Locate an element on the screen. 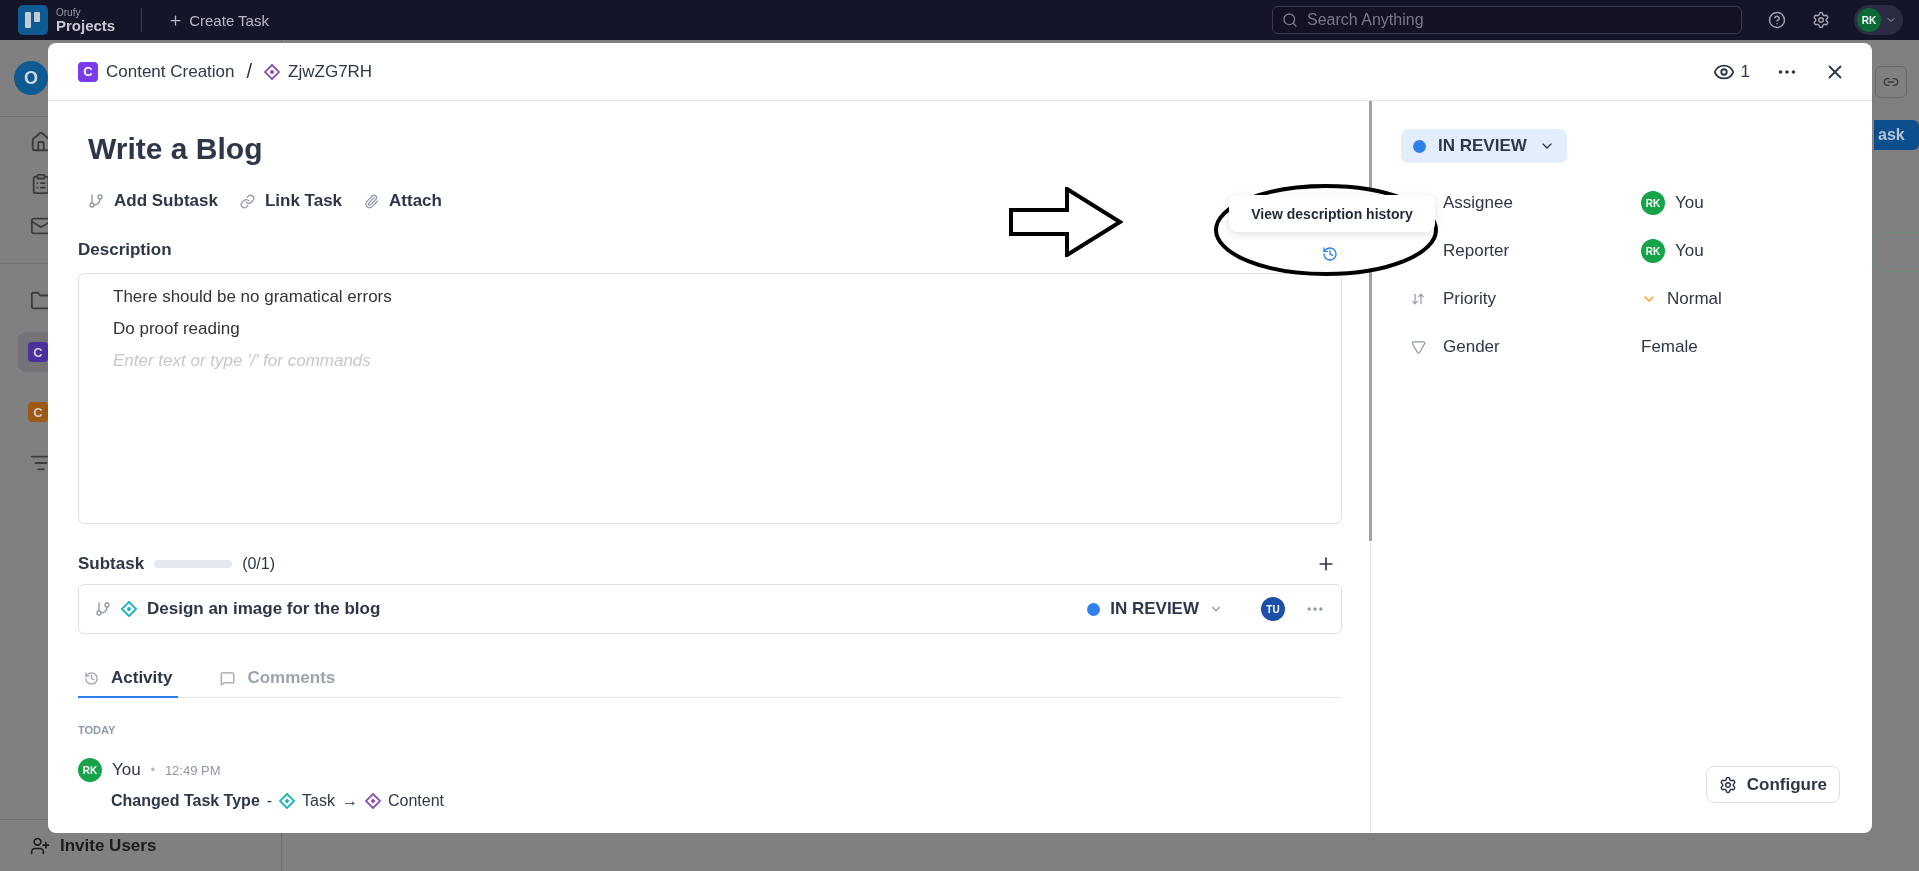 Image resolution: width=1919 pixels, height=871 pixels. description-line: There should be no gramatical errors is located at coordinates (253, 297).